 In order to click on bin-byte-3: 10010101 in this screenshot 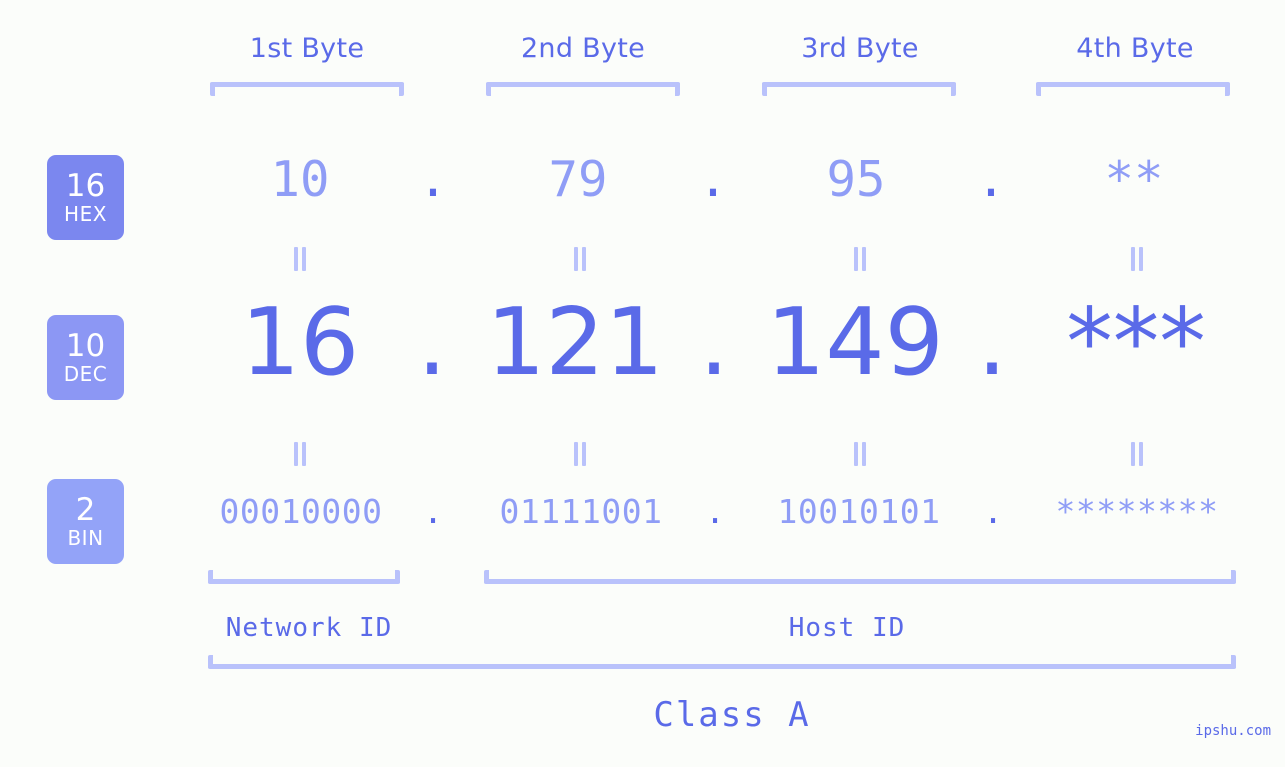, I will do `click(859, 511)`.